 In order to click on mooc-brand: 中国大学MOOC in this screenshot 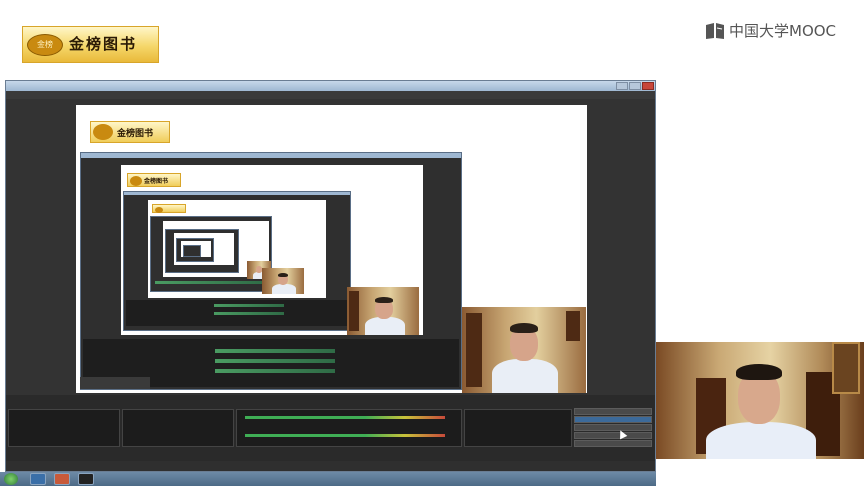, I will do `click(770, 30)`.